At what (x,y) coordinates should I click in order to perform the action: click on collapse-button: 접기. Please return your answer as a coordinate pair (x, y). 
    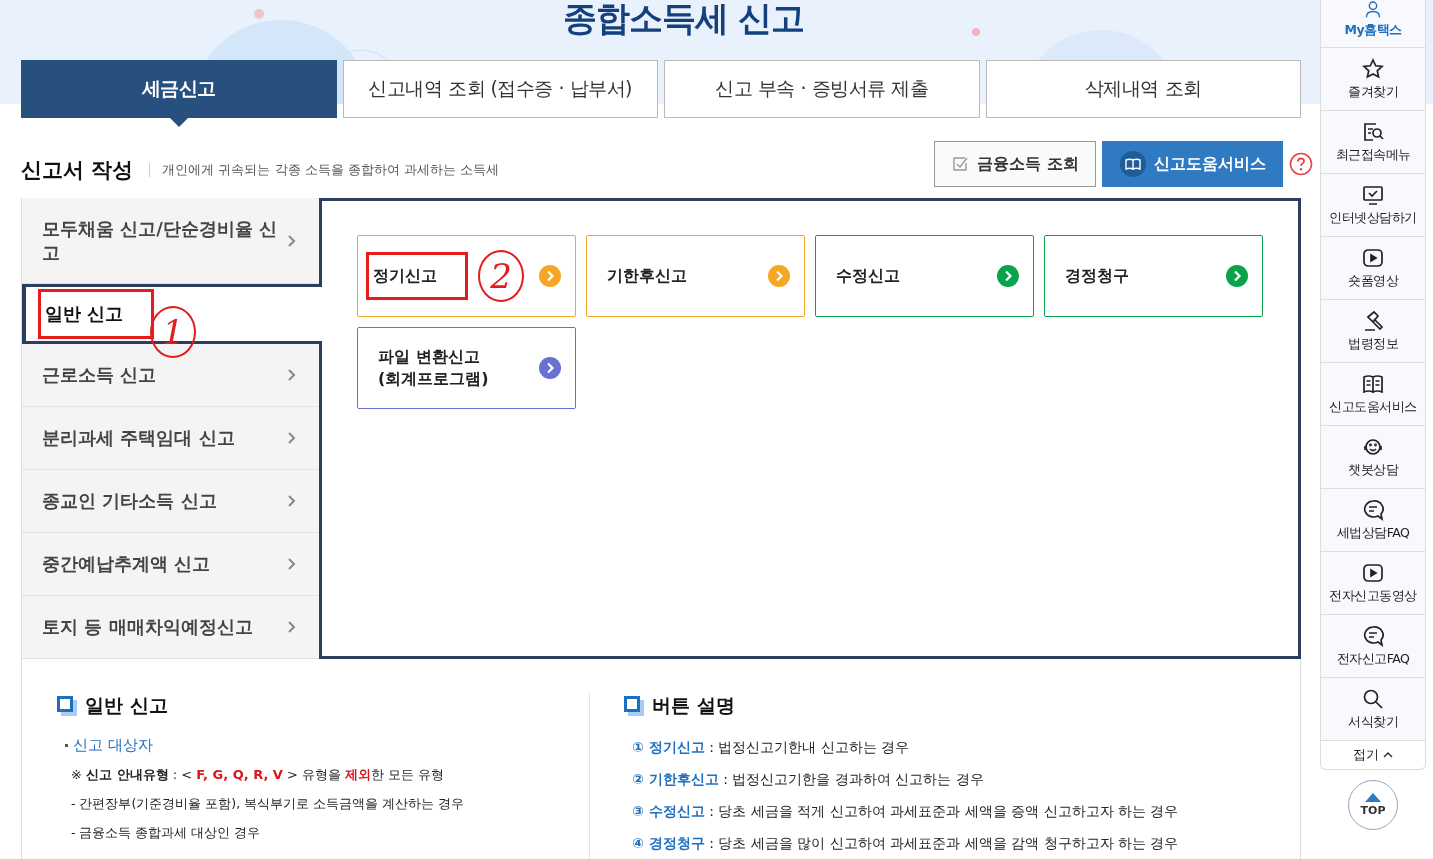
    Looking at the image, I should click on (1373, 755).